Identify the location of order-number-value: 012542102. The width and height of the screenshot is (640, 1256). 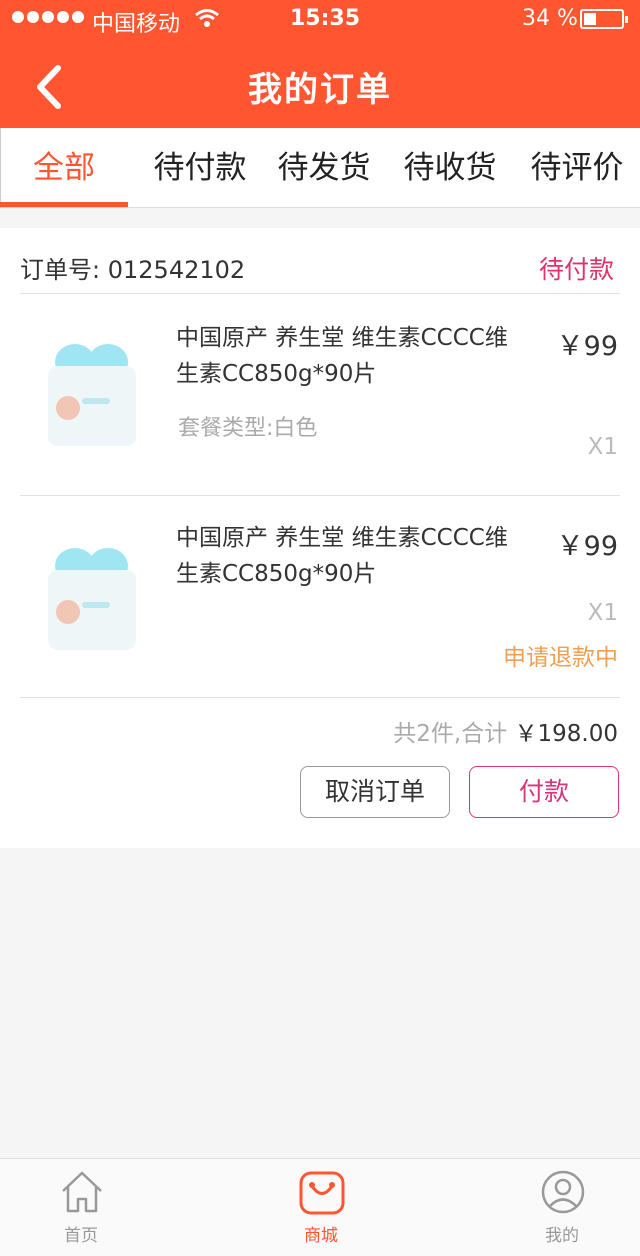
(176, 270).